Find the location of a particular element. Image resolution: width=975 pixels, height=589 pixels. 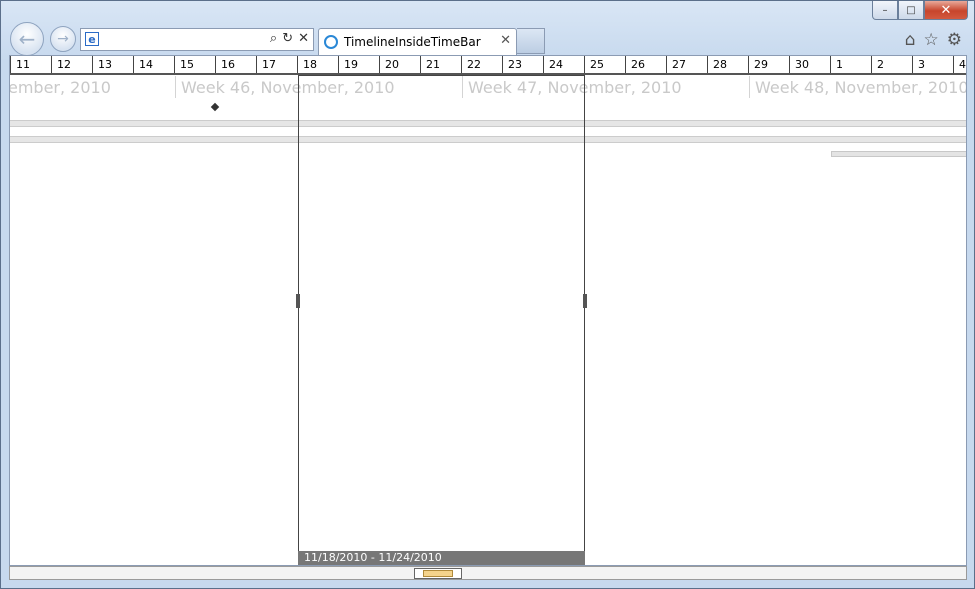

selection-end-handle is located at coordinates (585, 301).